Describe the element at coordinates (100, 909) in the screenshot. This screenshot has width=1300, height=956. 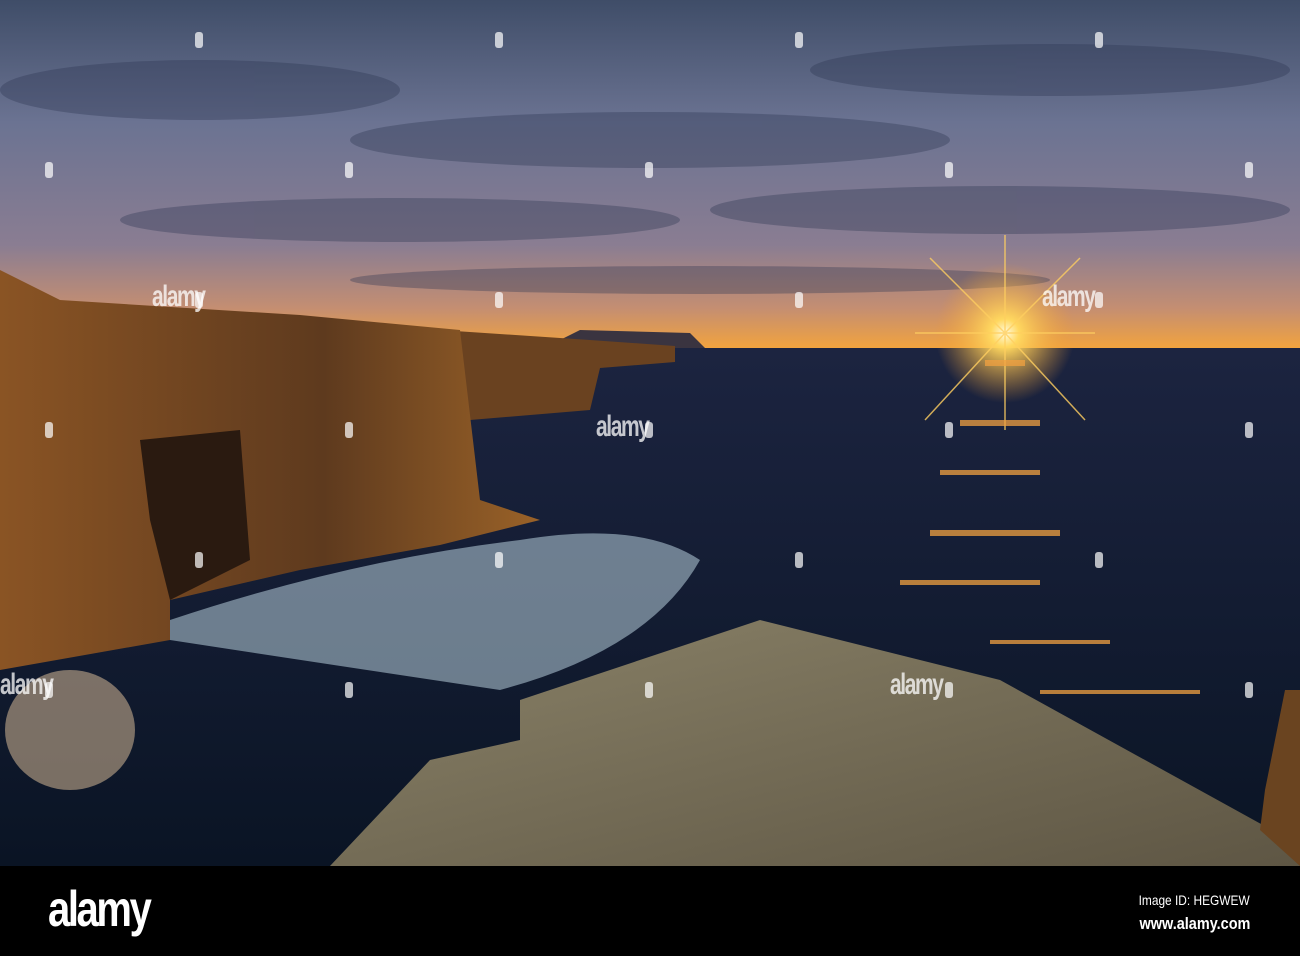
I see `alamy-logo: alamy` at that location.